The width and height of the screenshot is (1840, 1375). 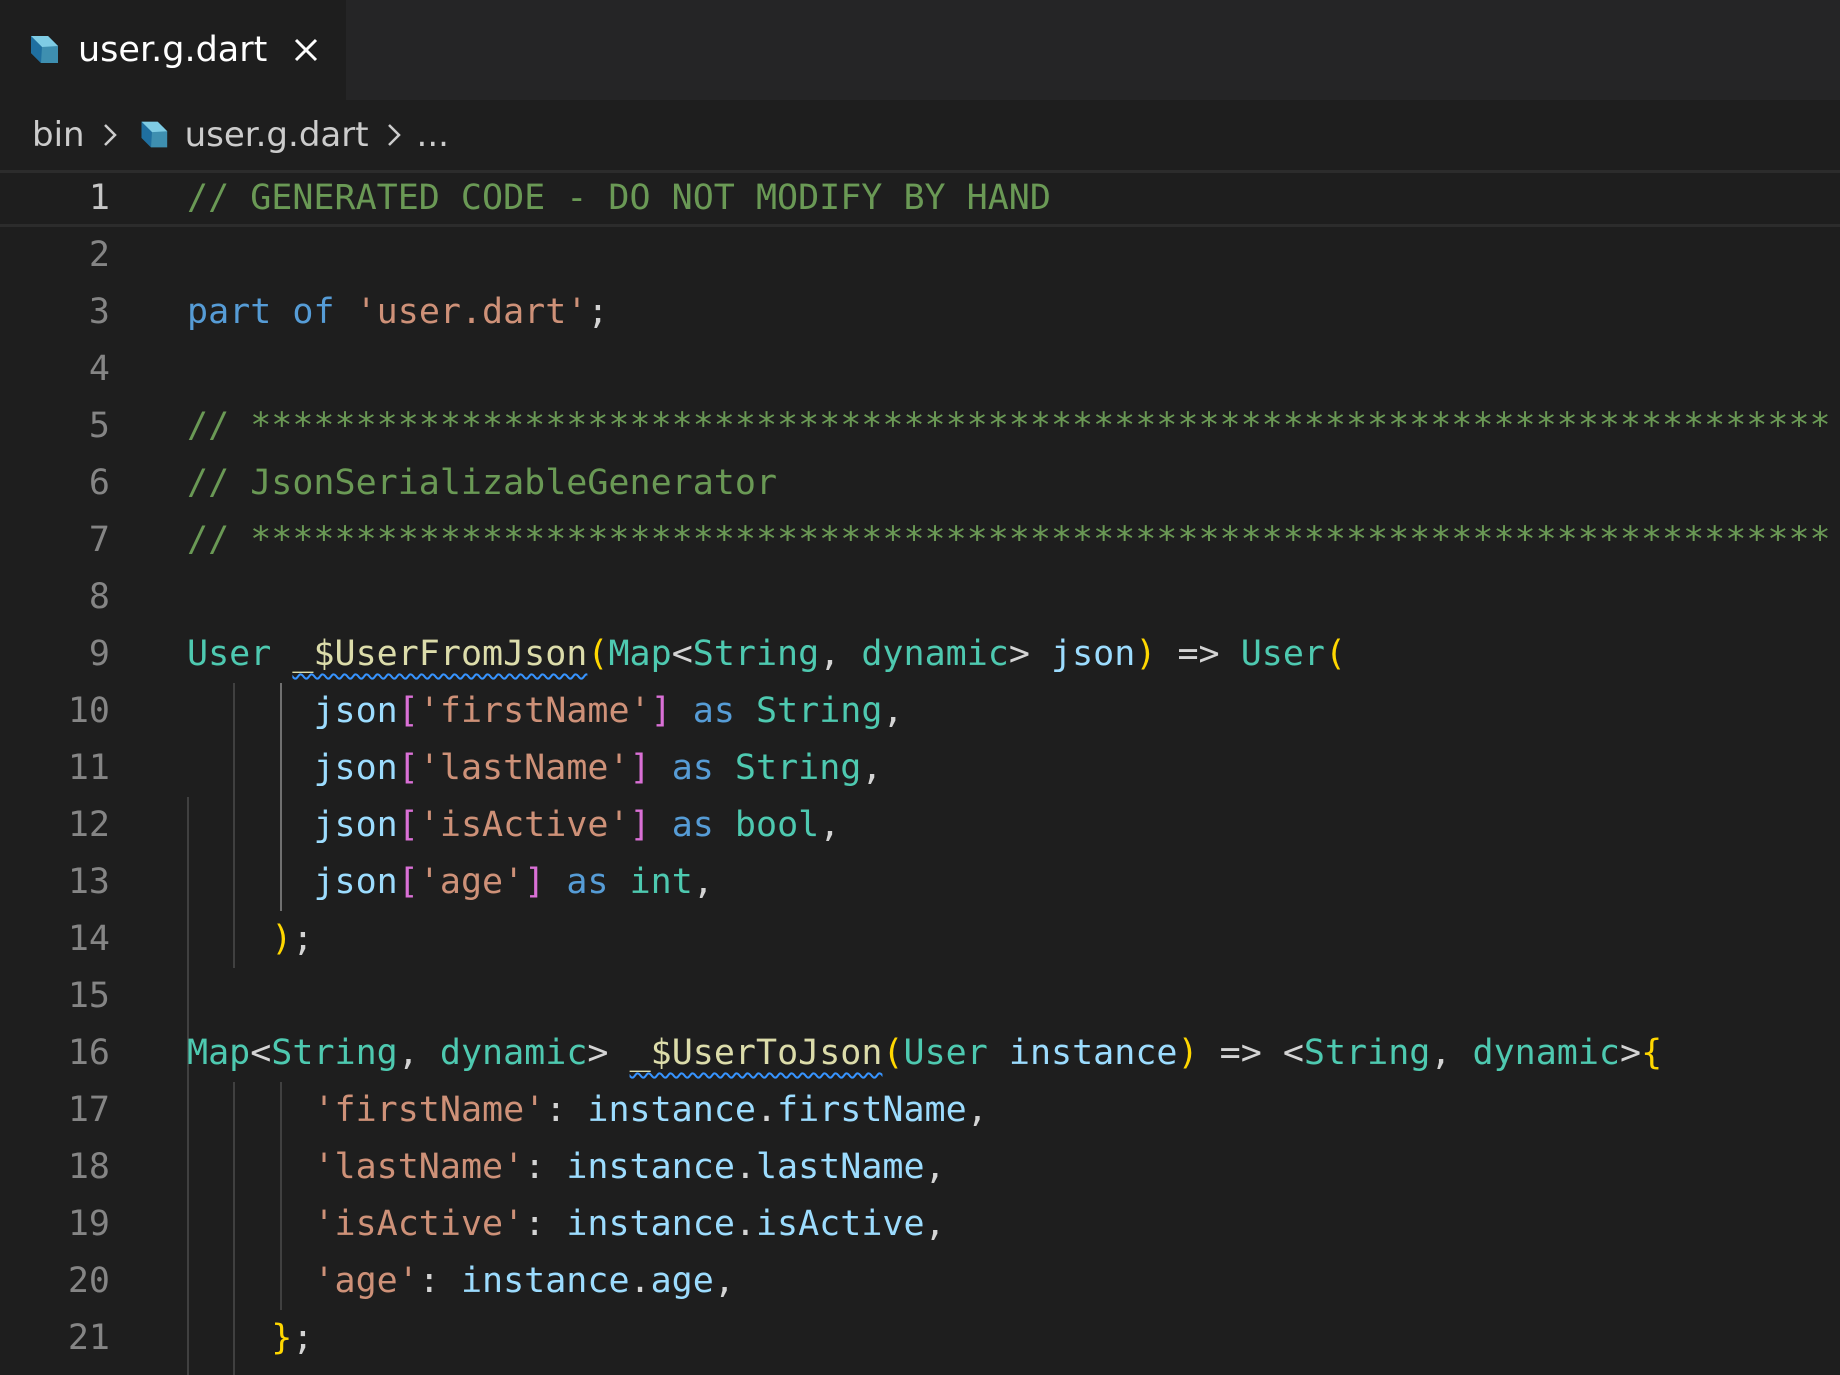 What do you see at coordinates (534, 711) in the screenshot?
I see `code-token: 'firstName'` at bounding box center [534, 711].